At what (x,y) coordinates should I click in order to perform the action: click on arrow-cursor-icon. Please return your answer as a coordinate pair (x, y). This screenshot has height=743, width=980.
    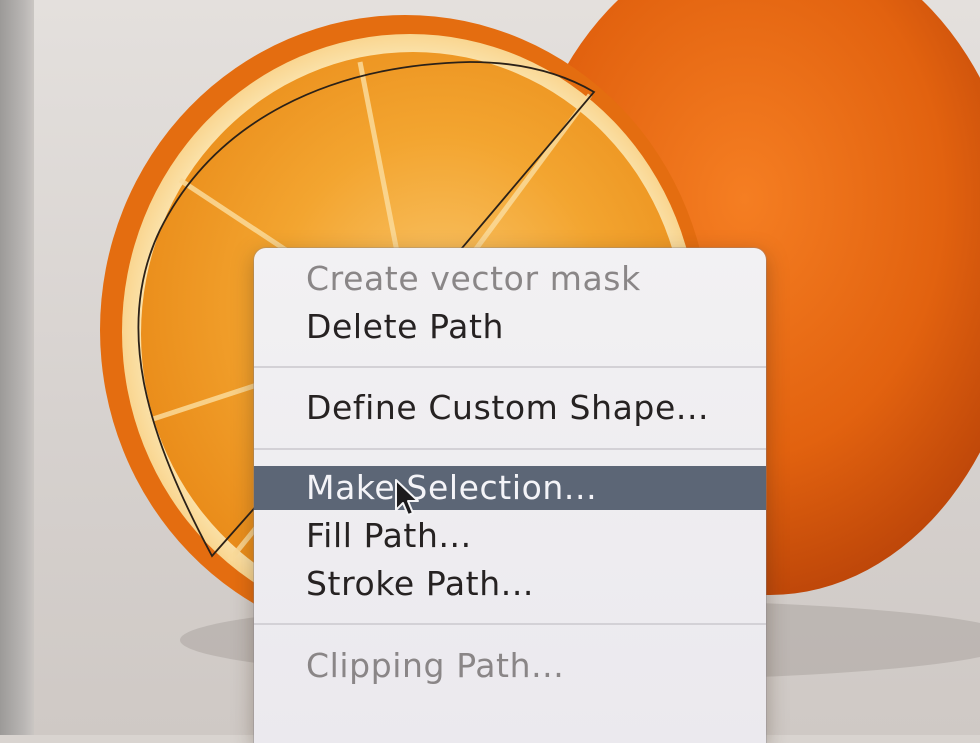
    Looking at the image, I should click on (407, 497).